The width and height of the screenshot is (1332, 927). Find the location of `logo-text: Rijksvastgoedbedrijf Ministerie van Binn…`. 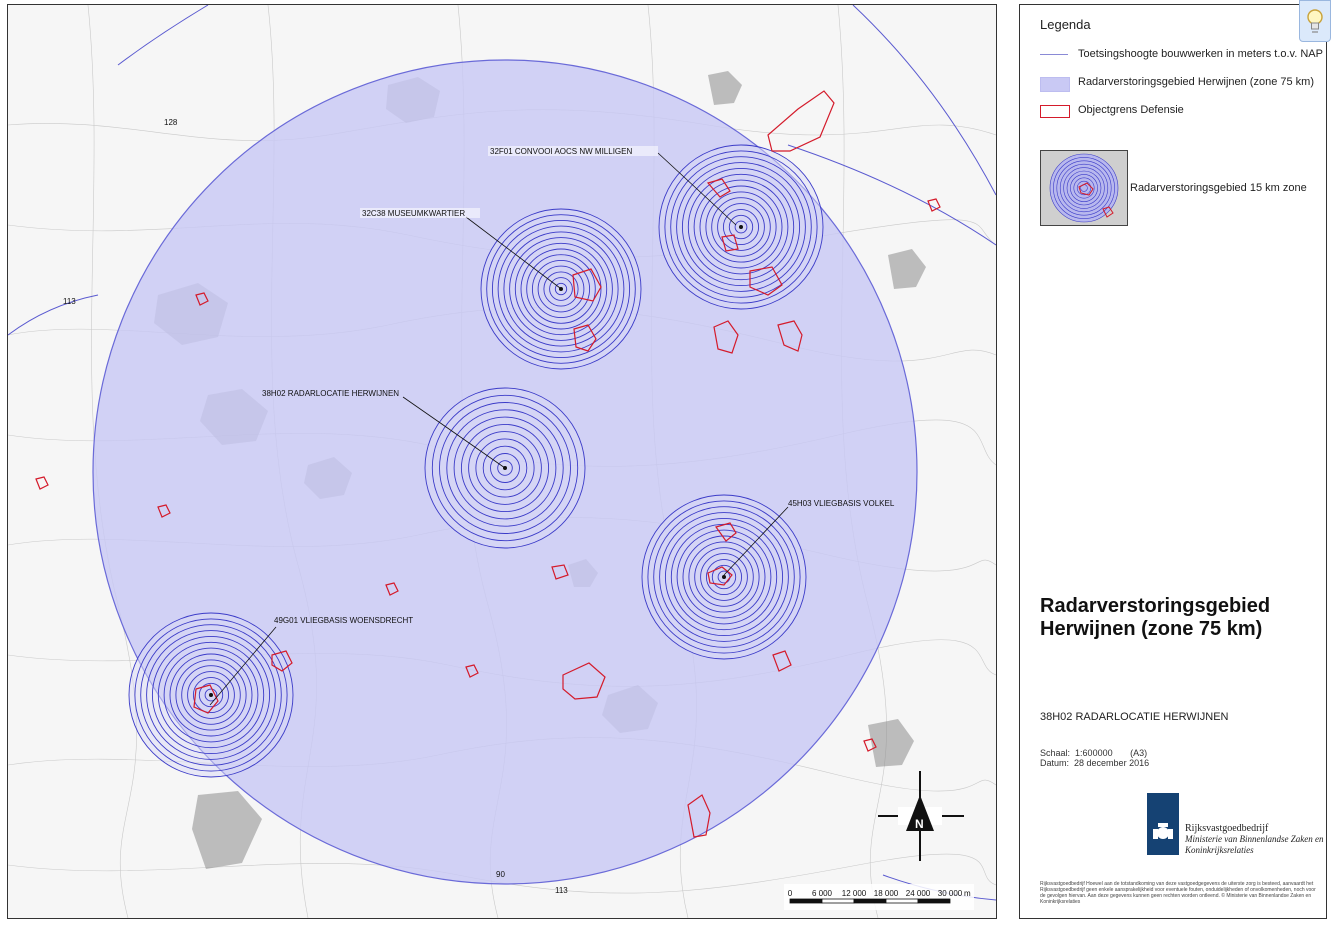

logo-text: Rijksvastgoedbedrijf Ministerie van Binn… is located at coordinates (1254, 839).